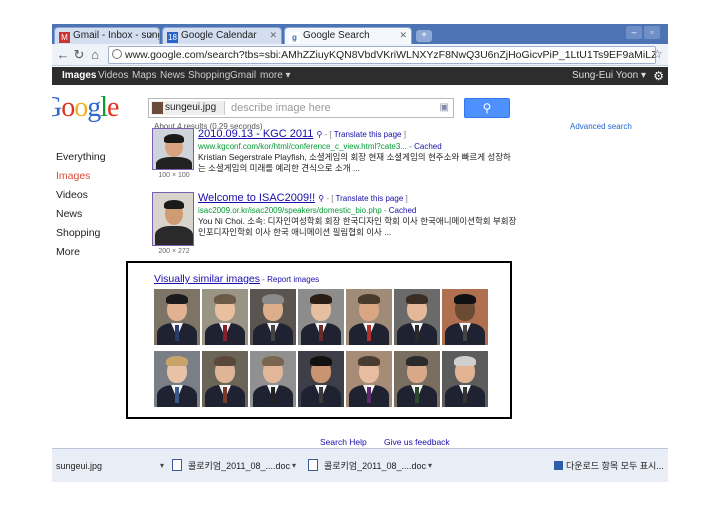 The height and width of the screenshot is (508, 720). What do you see at coordinates (117, 54) in the screenshot?
I see `globe-icon` at bounding box center [117, 54].